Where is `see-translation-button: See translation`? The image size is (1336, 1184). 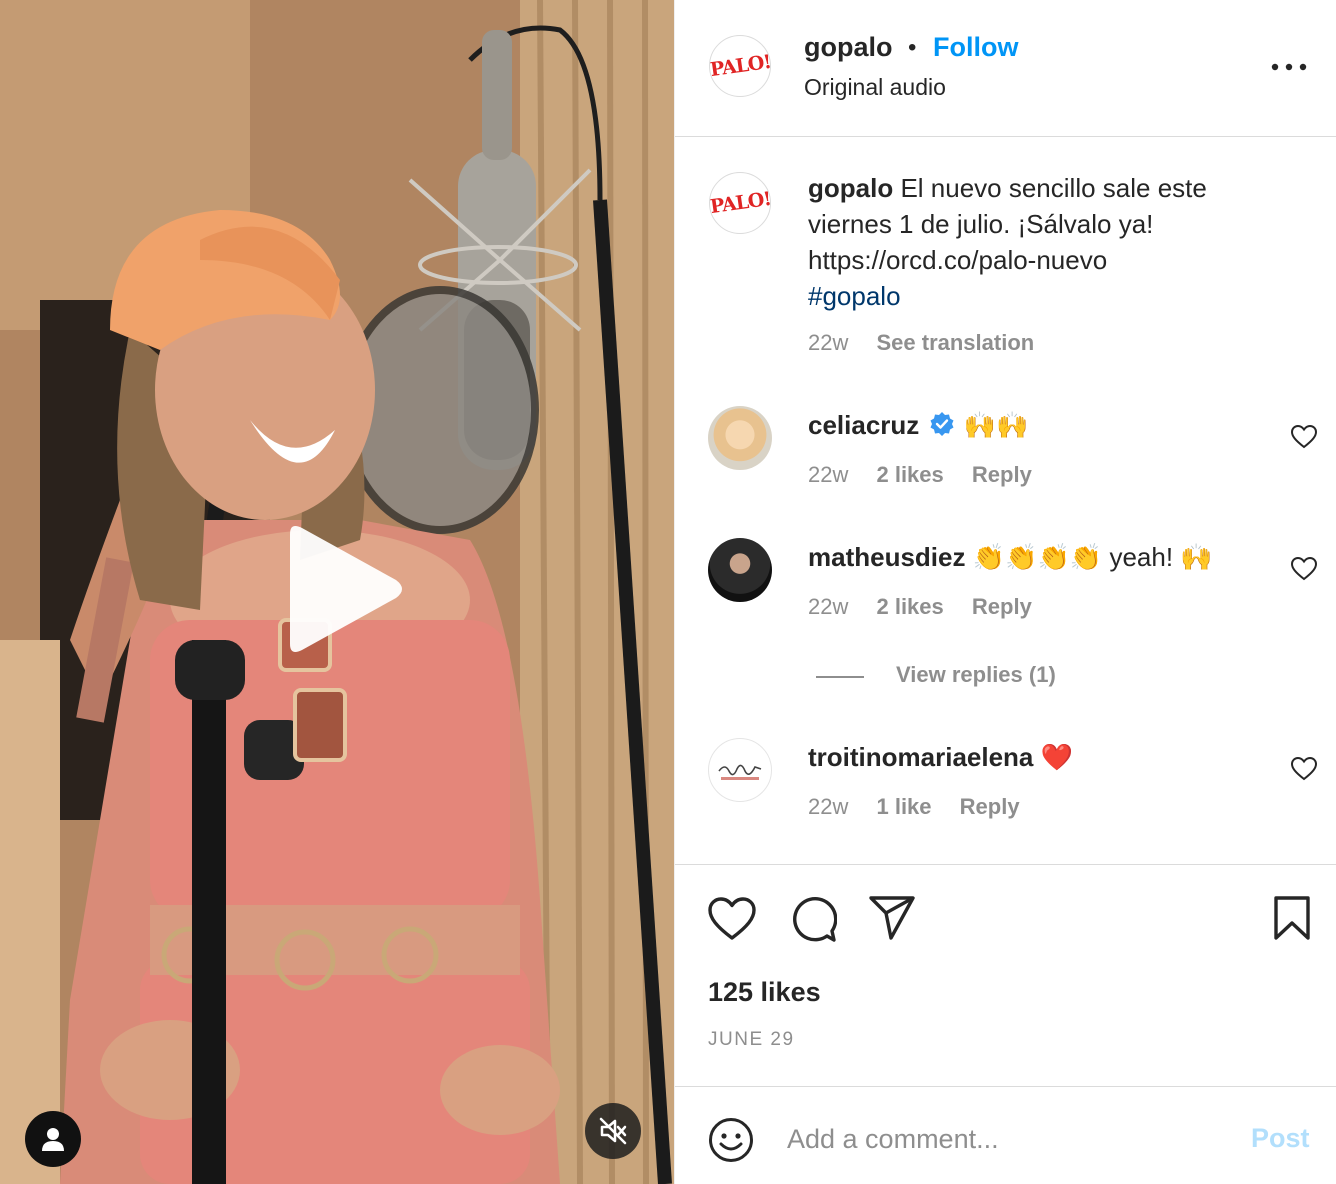
see-translation-button: See translation is located at coordinates (955, 342).